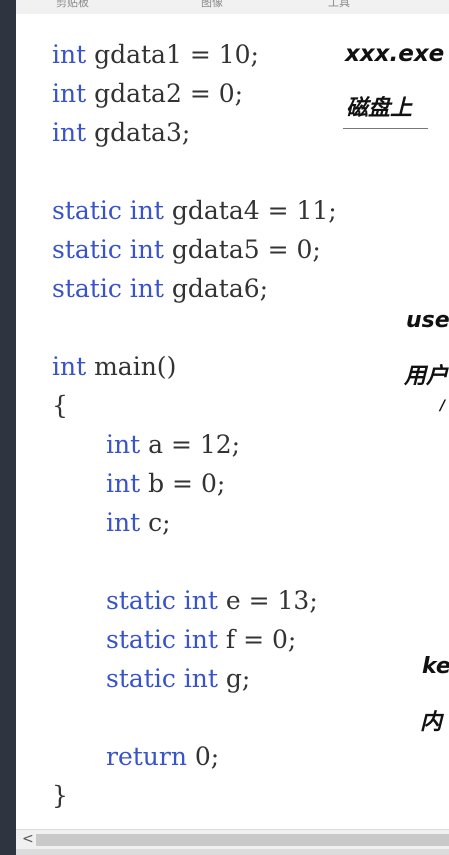 This screenshot has height=855, width=449. Describe the element at coordinates (395, 54) in the screenshot. I see `annotation-exe: xxx.exe` at that location.